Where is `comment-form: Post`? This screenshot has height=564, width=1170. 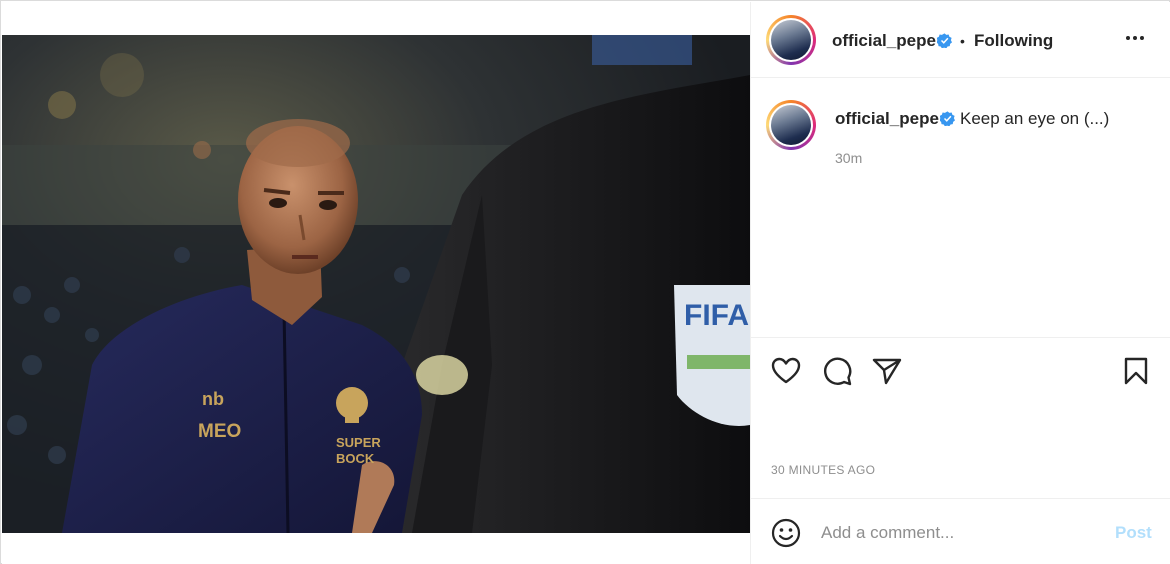
comment-form: Post is located at coordinates (960, 531).